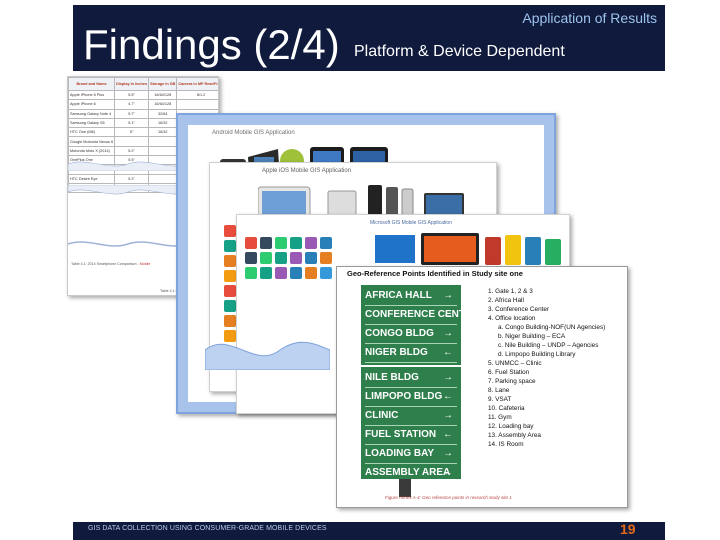 The height and width of the screenshot is (540, 720). What do you see at coordinates (163, 84) in the screenshot?
I see `table-header-cell: Storage in GB` at bounding box center [163, 84].